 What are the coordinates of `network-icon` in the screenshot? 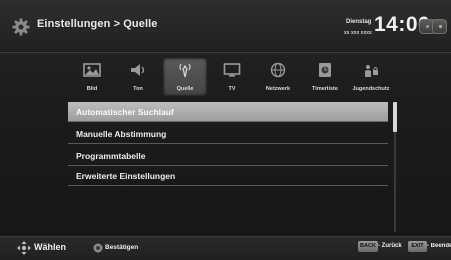 It's located at (278, 70).